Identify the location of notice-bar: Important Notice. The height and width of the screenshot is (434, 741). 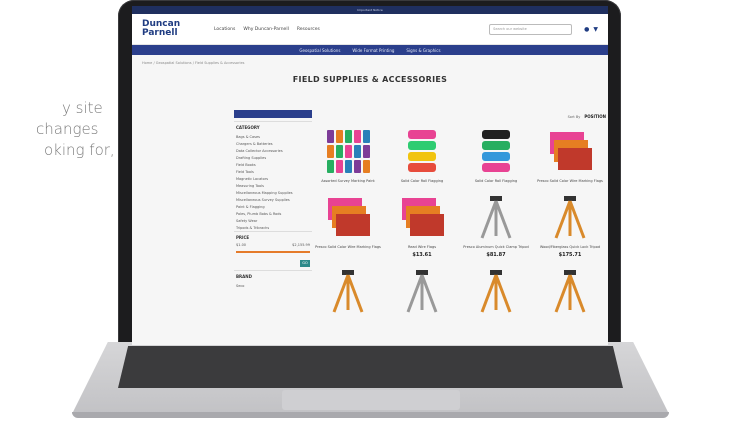
(370, 10).